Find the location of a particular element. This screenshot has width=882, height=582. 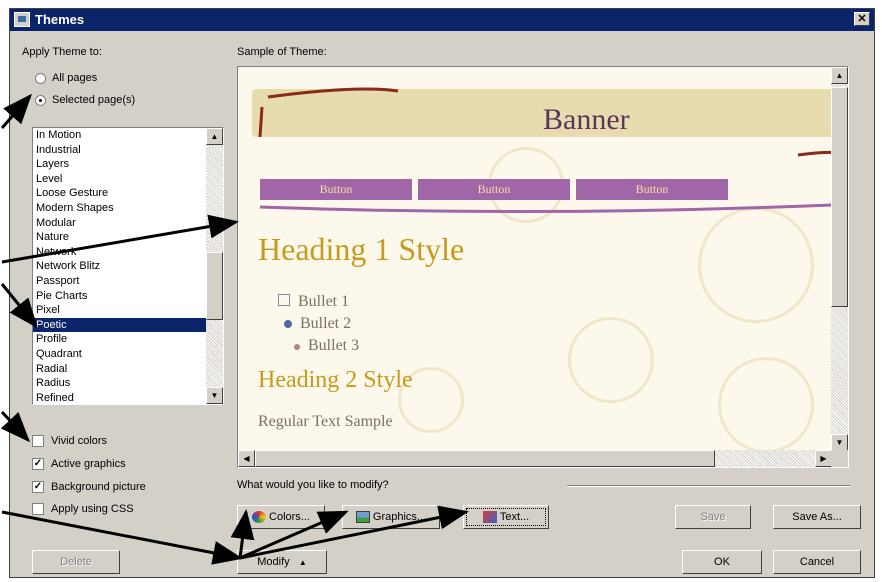

preview-scroll-left-button: ◀ is located at coordinates (246, 458).